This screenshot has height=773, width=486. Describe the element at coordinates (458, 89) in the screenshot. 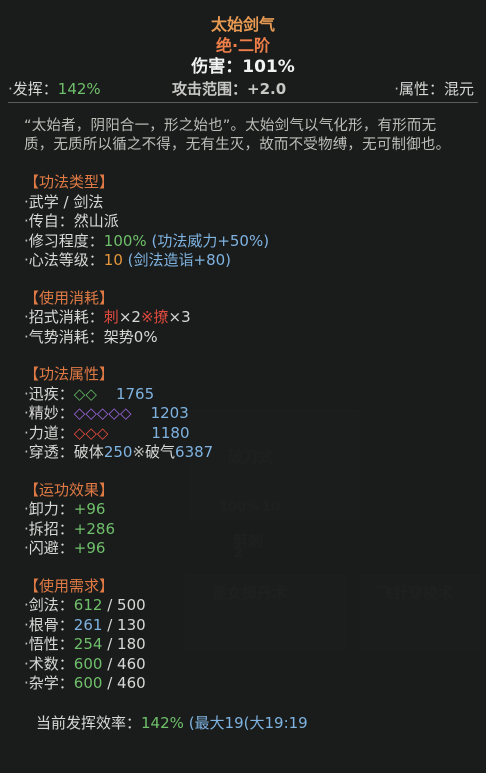

I see `attribute-value: 混元` at that location.